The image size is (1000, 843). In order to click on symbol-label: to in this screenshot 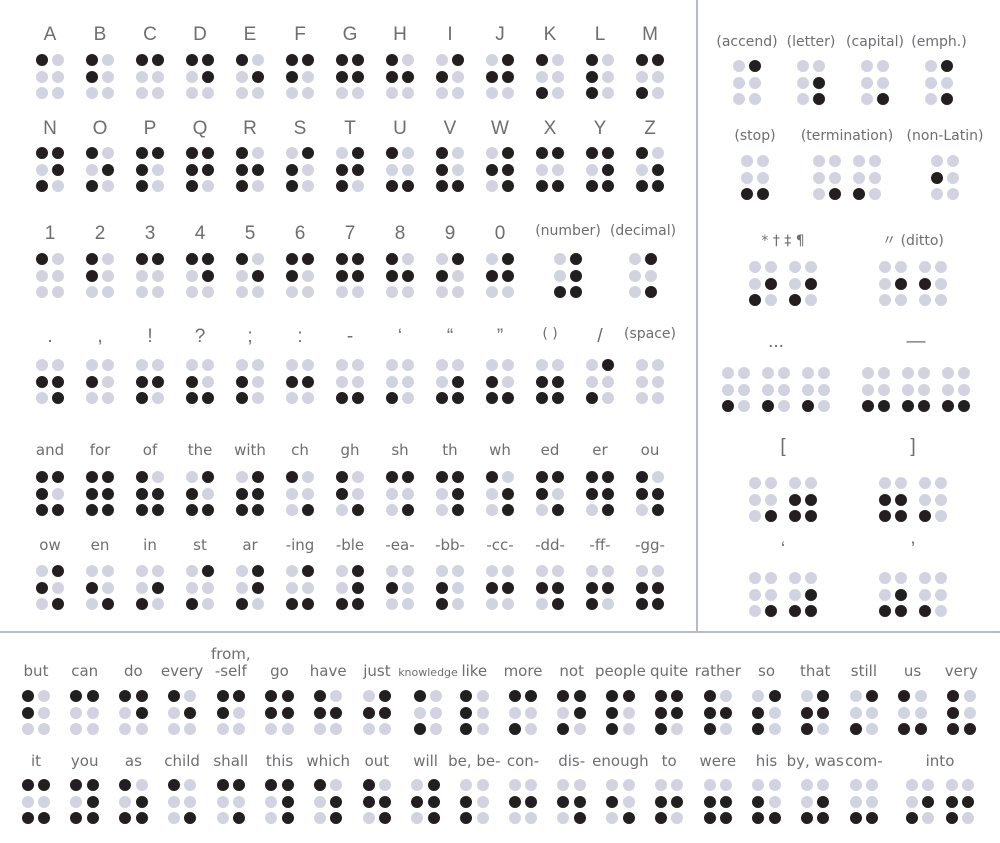, I will do `click(669, 761)`.